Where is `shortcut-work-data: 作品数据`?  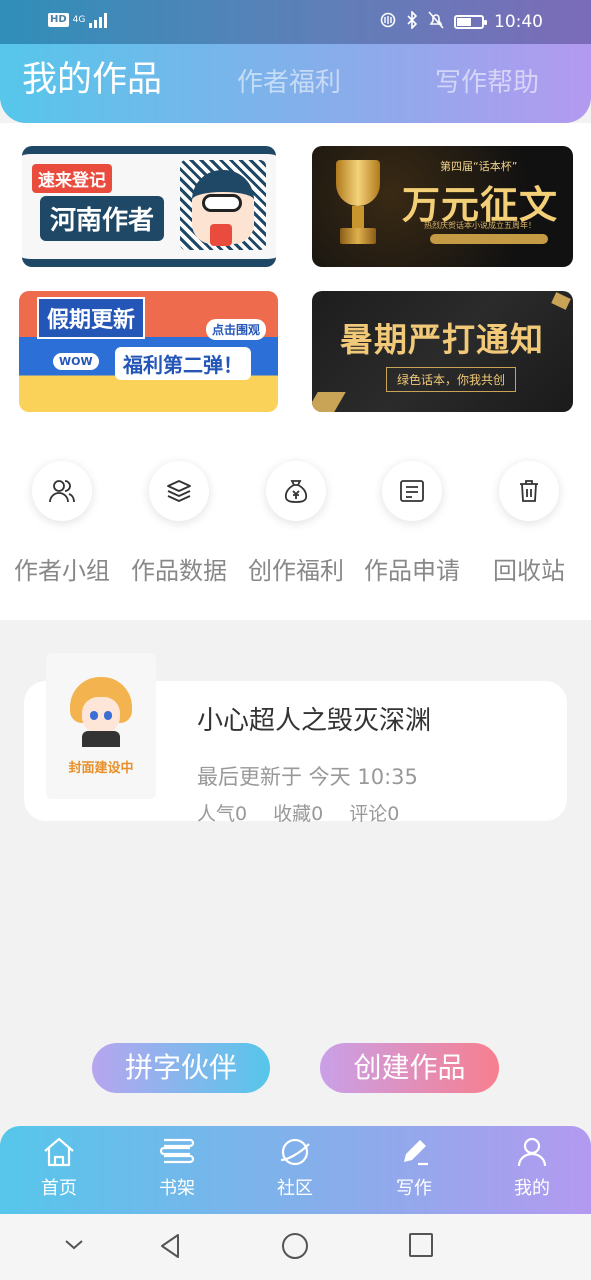
shortcut-work-data: 作品数据 is located at coordinates (179, 523).